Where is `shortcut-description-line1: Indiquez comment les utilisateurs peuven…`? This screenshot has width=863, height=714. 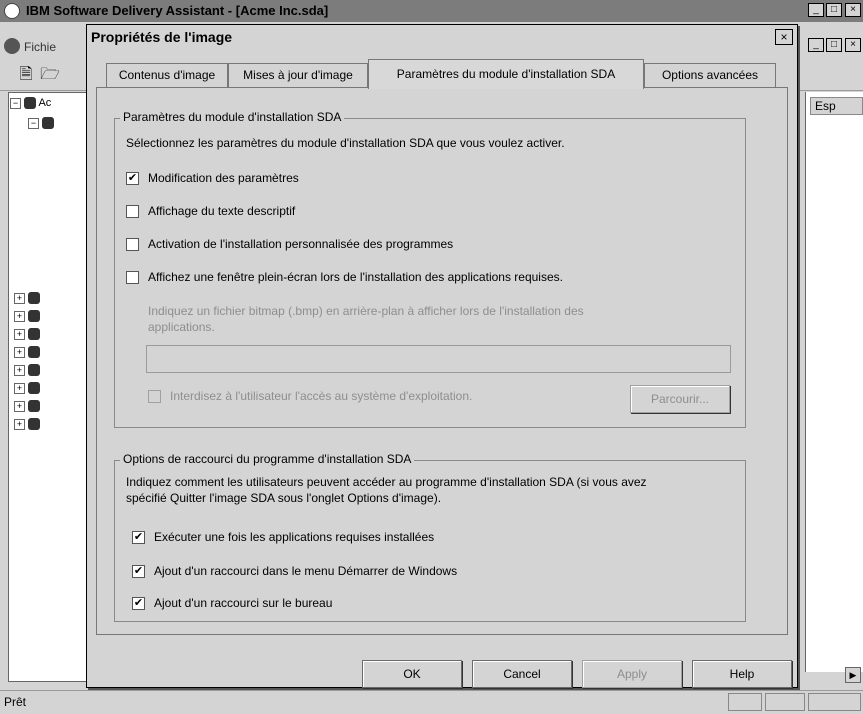 shortcut-description-line1: Indiquez comment les utilisateurs peuven… is located at coordinates (386, 482).